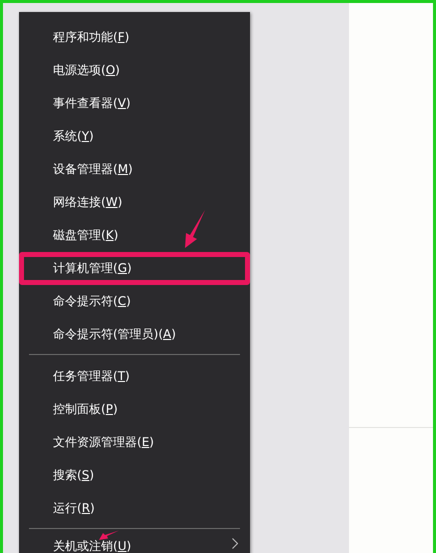  I want to click on menu-item: 搜索(S), so click(134, 475).